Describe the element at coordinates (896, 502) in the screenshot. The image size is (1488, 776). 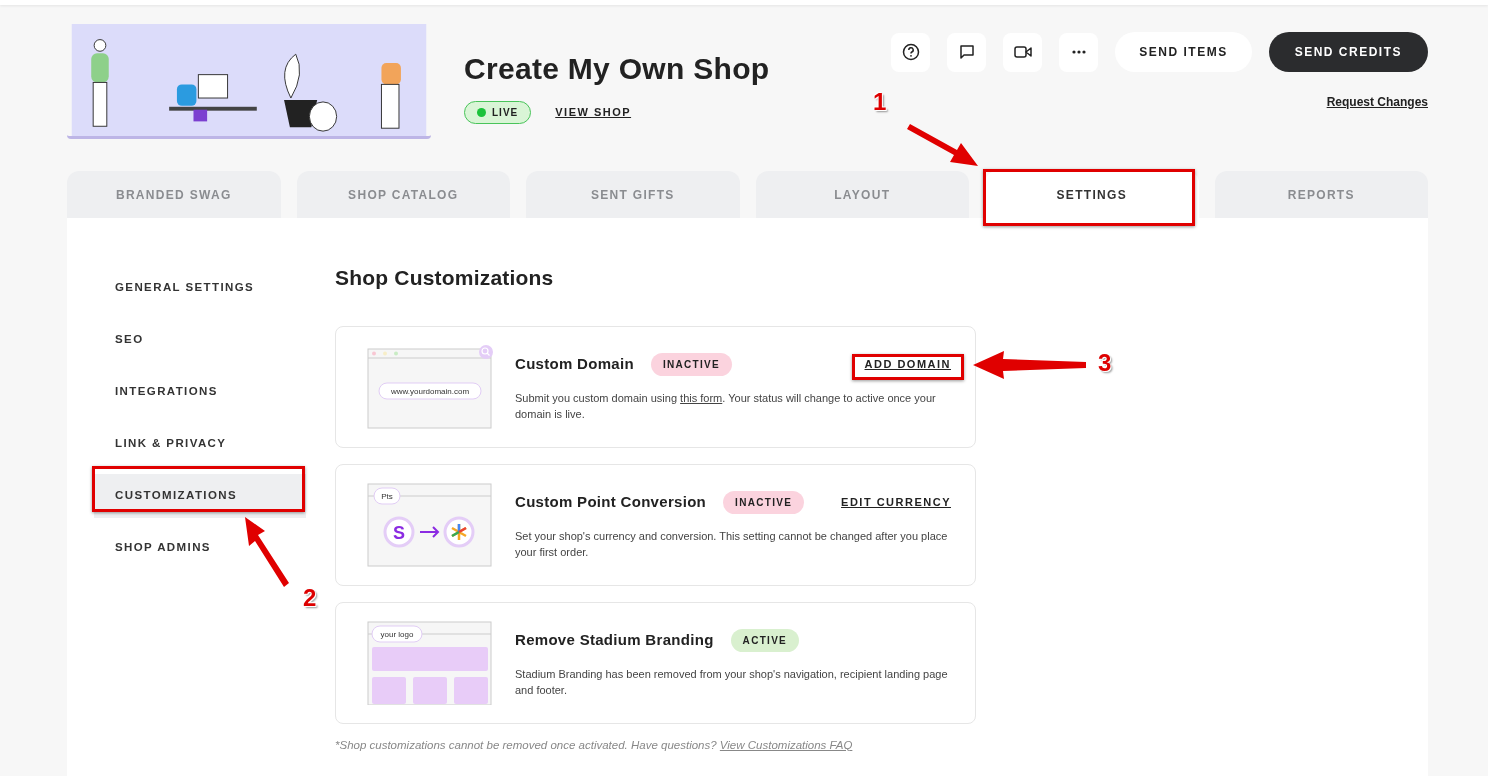
I see `card-action-link: EDIT CURRENCY` at that location.